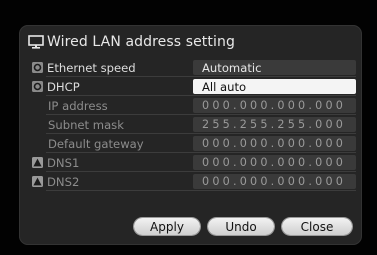 This screenshot has width=377, height=255. Describe the element at coordinates (63, 181) in the screenshot. I see `setting-label: DNS2` at that location.